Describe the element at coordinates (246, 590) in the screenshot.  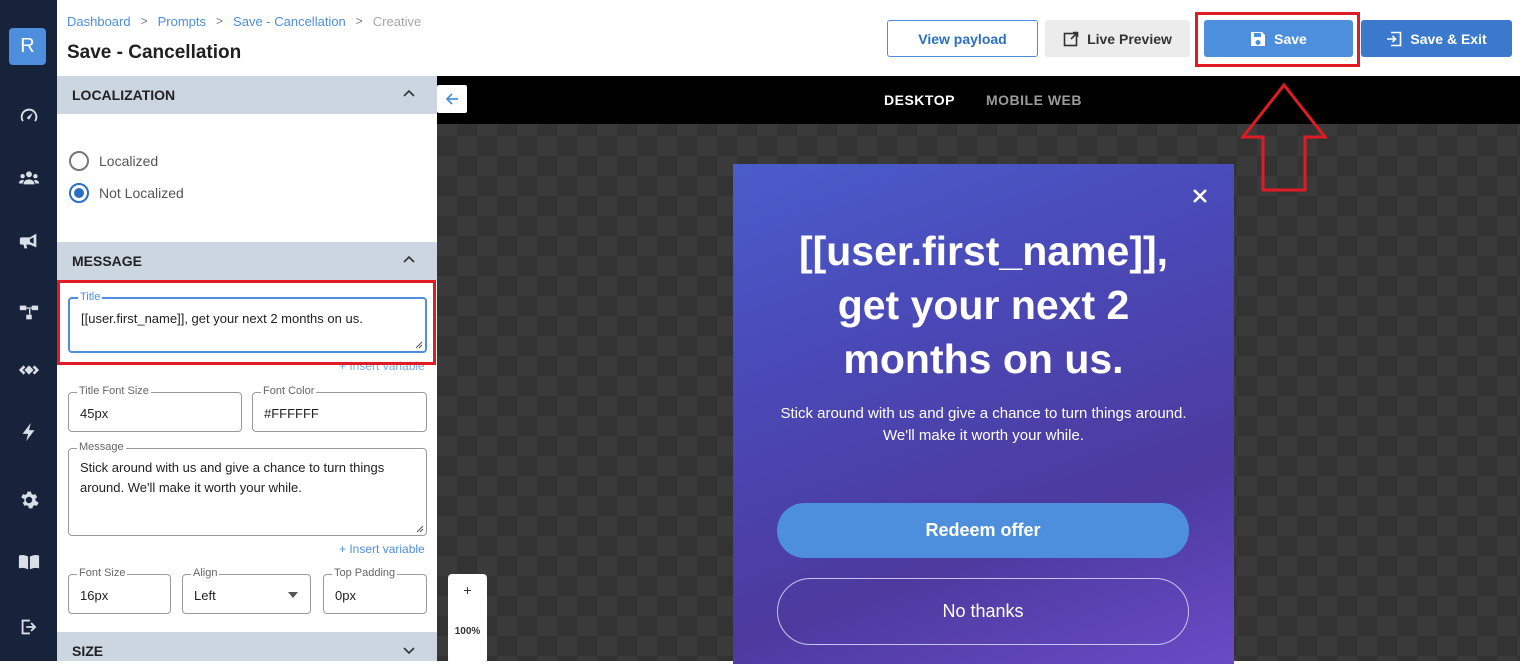
I see `align-select: Align Left` at that location.